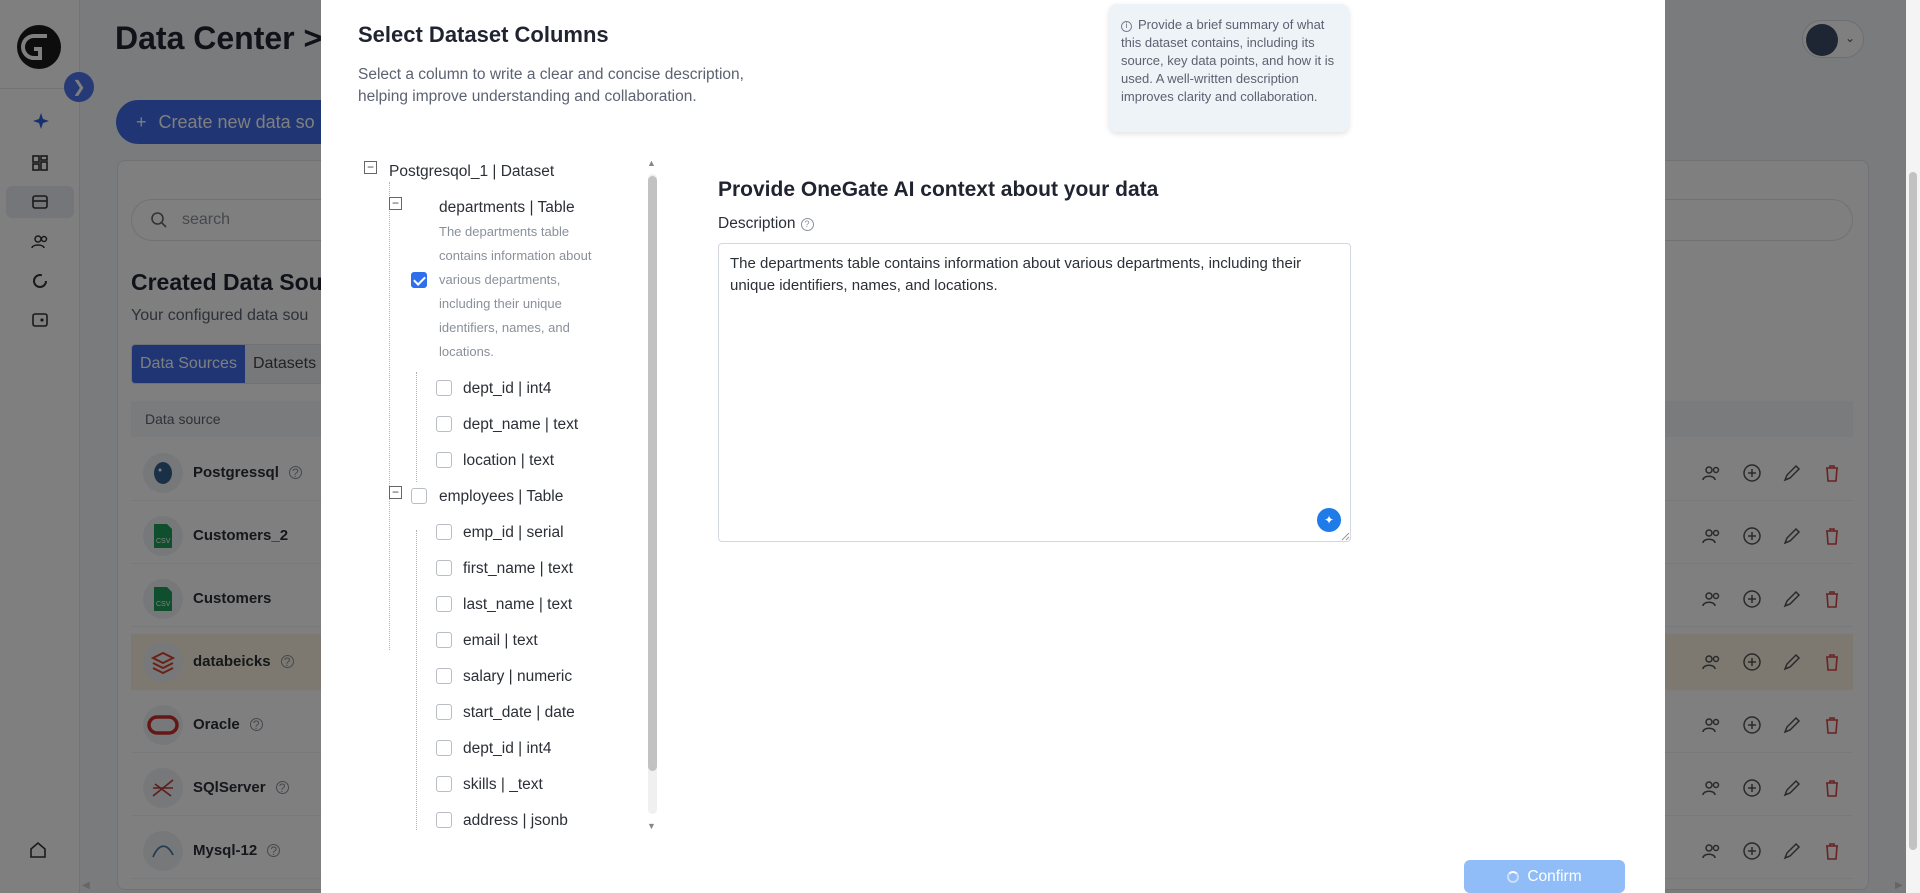  I want to click on magic-wand-icon: ✦, so click(1329, 520).